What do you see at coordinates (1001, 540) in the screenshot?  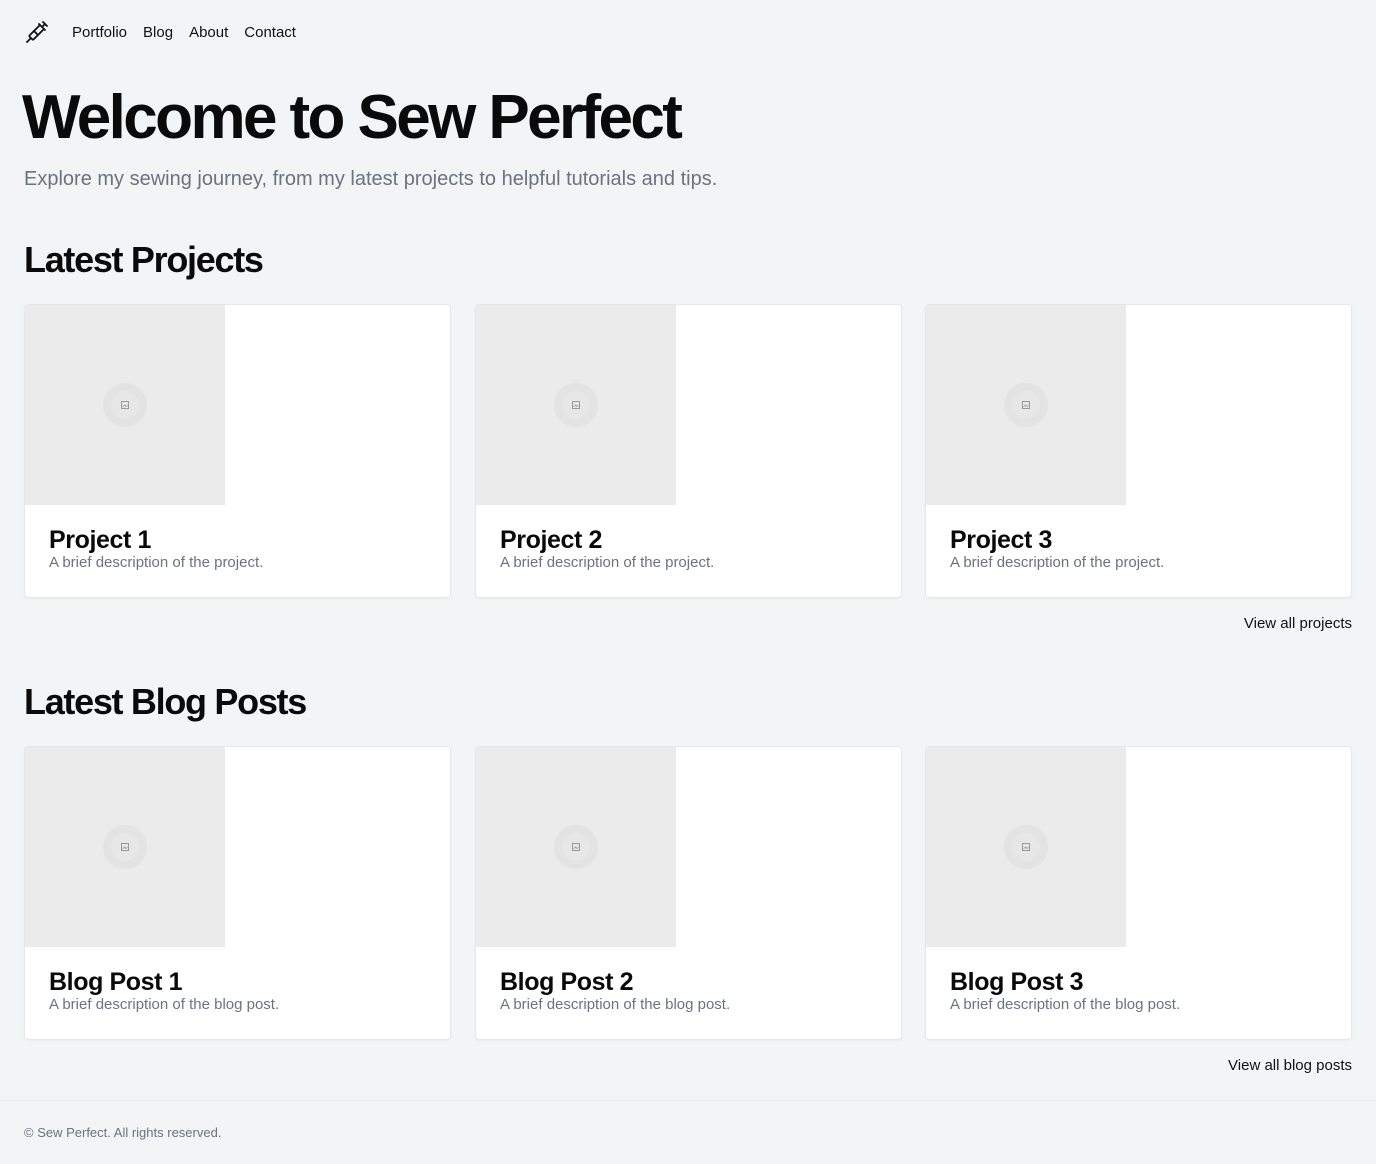 I see `project-title: Project 3` at bounding box center [1001, 540].